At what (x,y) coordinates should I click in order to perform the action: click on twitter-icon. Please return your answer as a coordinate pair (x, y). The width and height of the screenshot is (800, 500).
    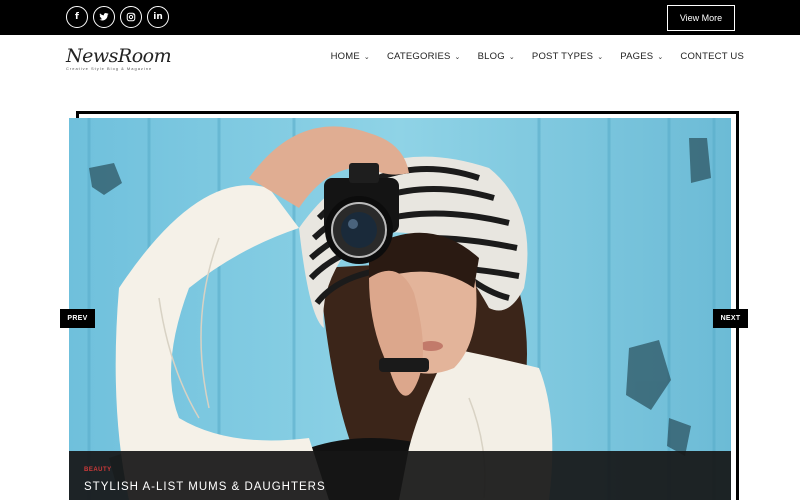
    Looking at the image, I should click on (104, 17).